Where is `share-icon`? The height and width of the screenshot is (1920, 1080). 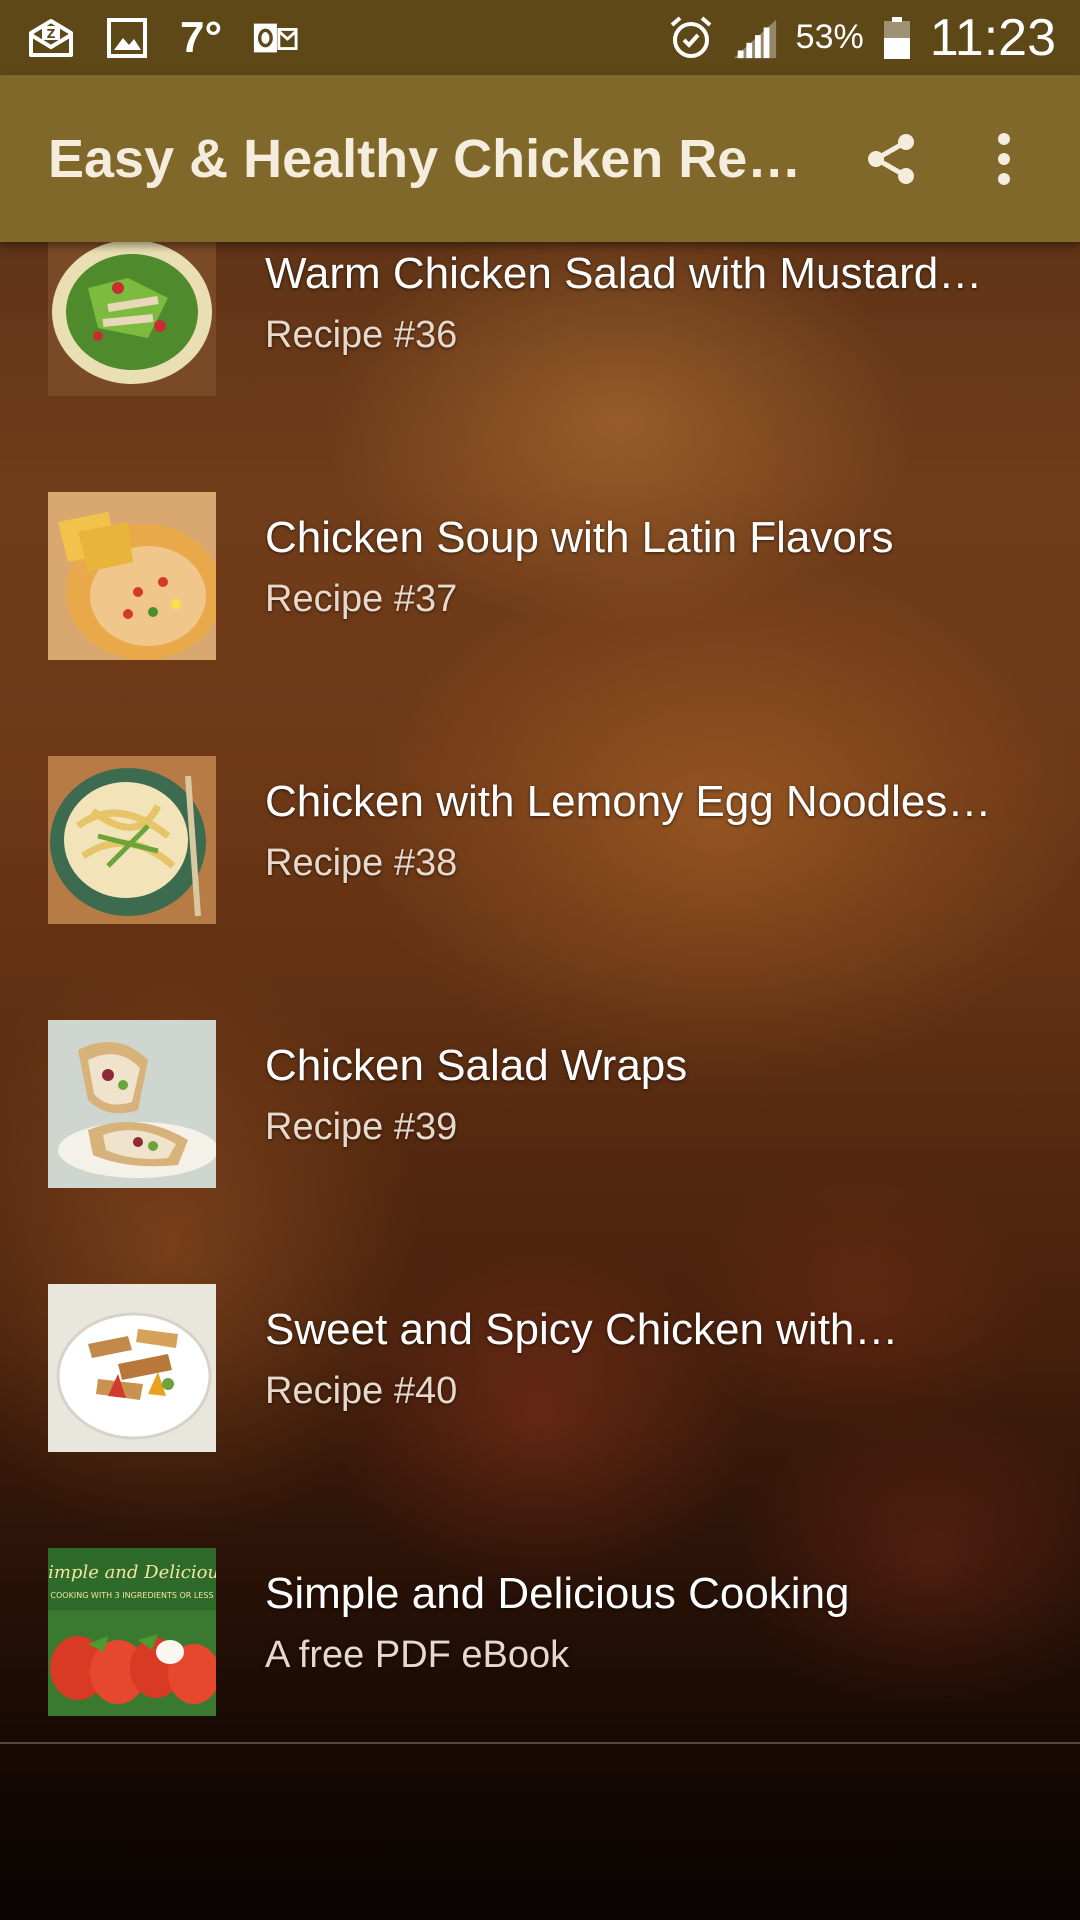 share-icon is located at coordinates (891, 158).